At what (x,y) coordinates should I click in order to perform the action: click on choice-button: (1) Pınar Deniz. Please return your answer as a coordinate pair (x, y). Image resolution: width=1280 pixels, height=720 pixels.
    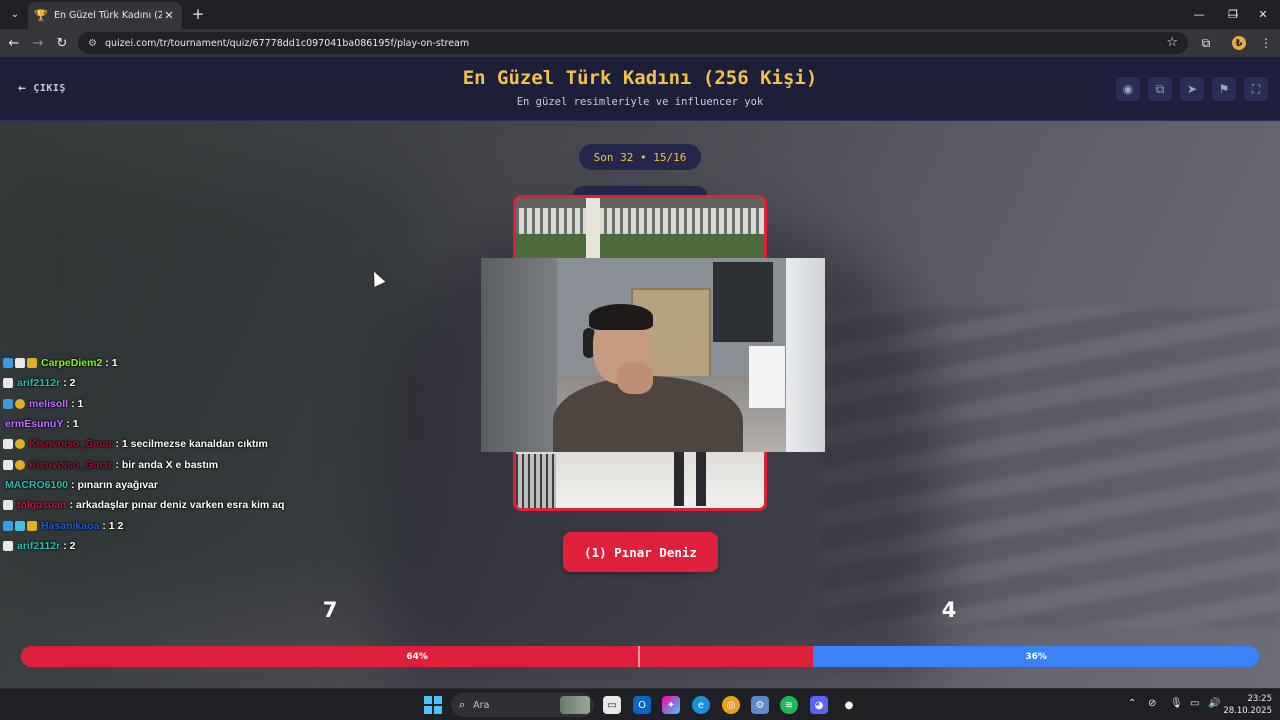
    Looking at the image, I should click on (640, 552).